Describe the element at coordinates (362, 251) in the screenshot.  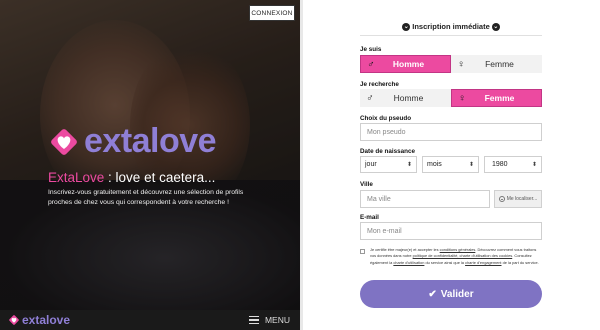
I see `consent-checkbox` at that location.